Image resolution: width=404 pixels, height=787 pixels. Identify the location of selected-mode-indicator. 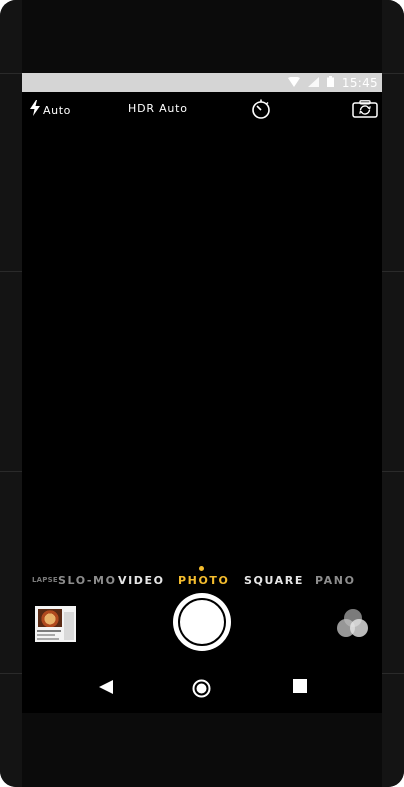
(201, 568).